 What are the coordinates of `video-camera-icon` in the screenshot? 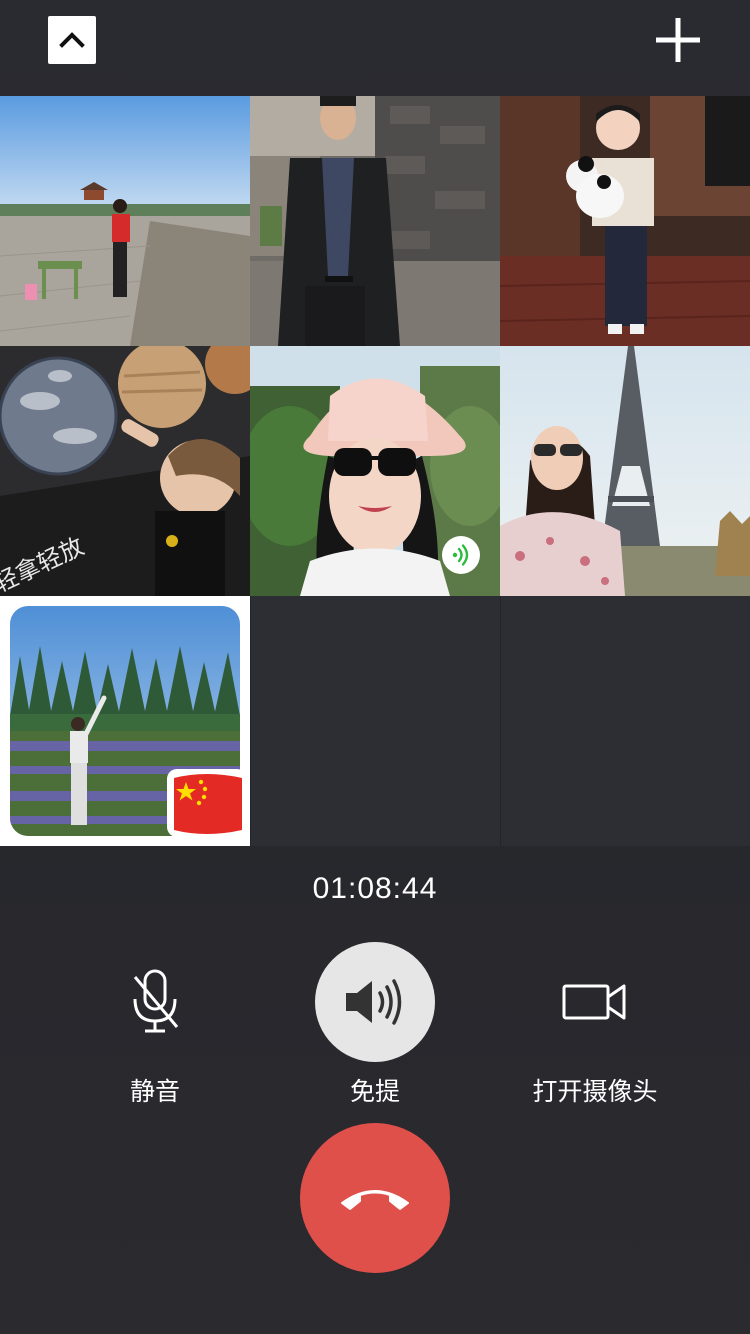 It's located at (594, 1002).